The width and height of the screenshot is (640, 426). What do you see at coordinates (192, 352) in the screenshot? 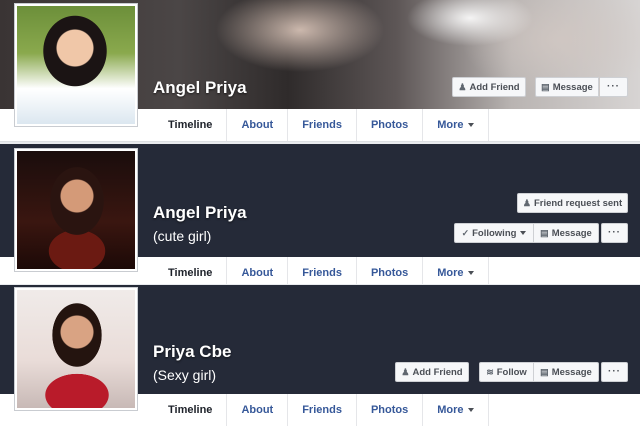
I see `profile-name: Priya Cbe` at bounding box center [192, 352].